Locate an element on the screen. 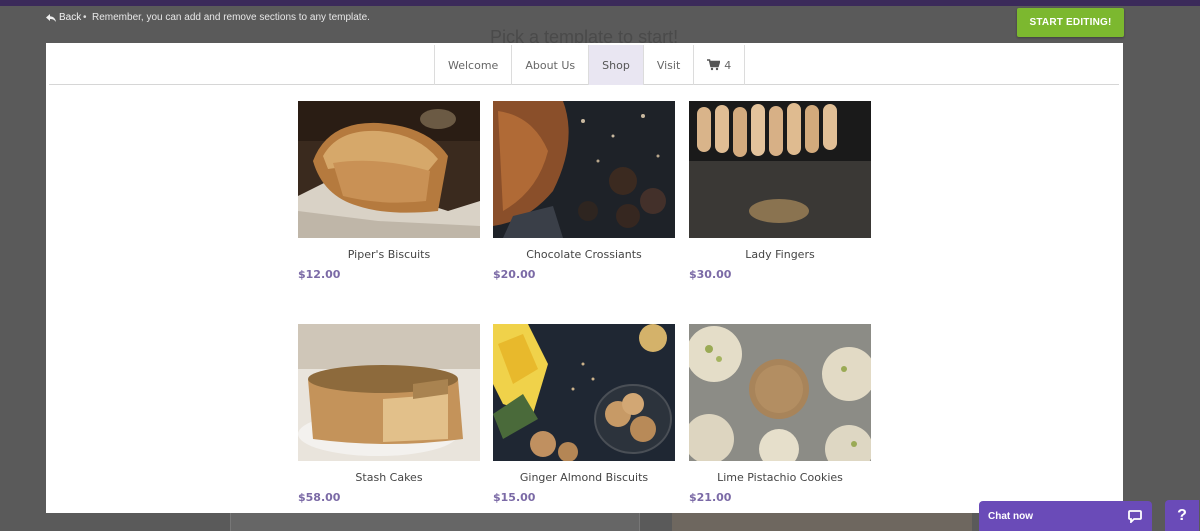  nav-item-cart: 4 is located at coordinates (719, 65).